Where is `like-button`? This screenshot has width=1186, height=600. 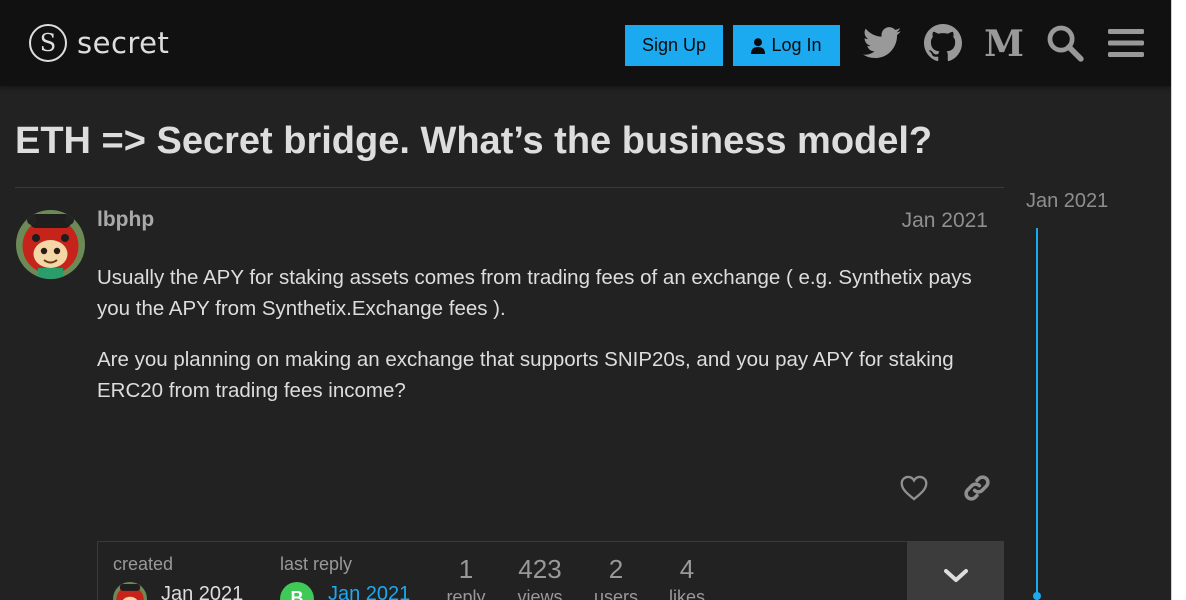
like-button is located at coordinates (914, 488).